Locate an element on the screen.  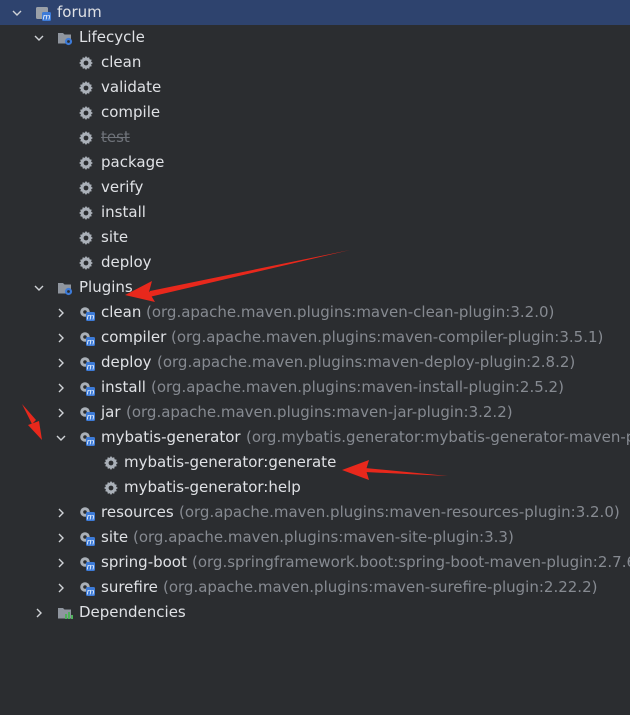
plugin-name: mybatis-generator is located at coordinates (171, 437).